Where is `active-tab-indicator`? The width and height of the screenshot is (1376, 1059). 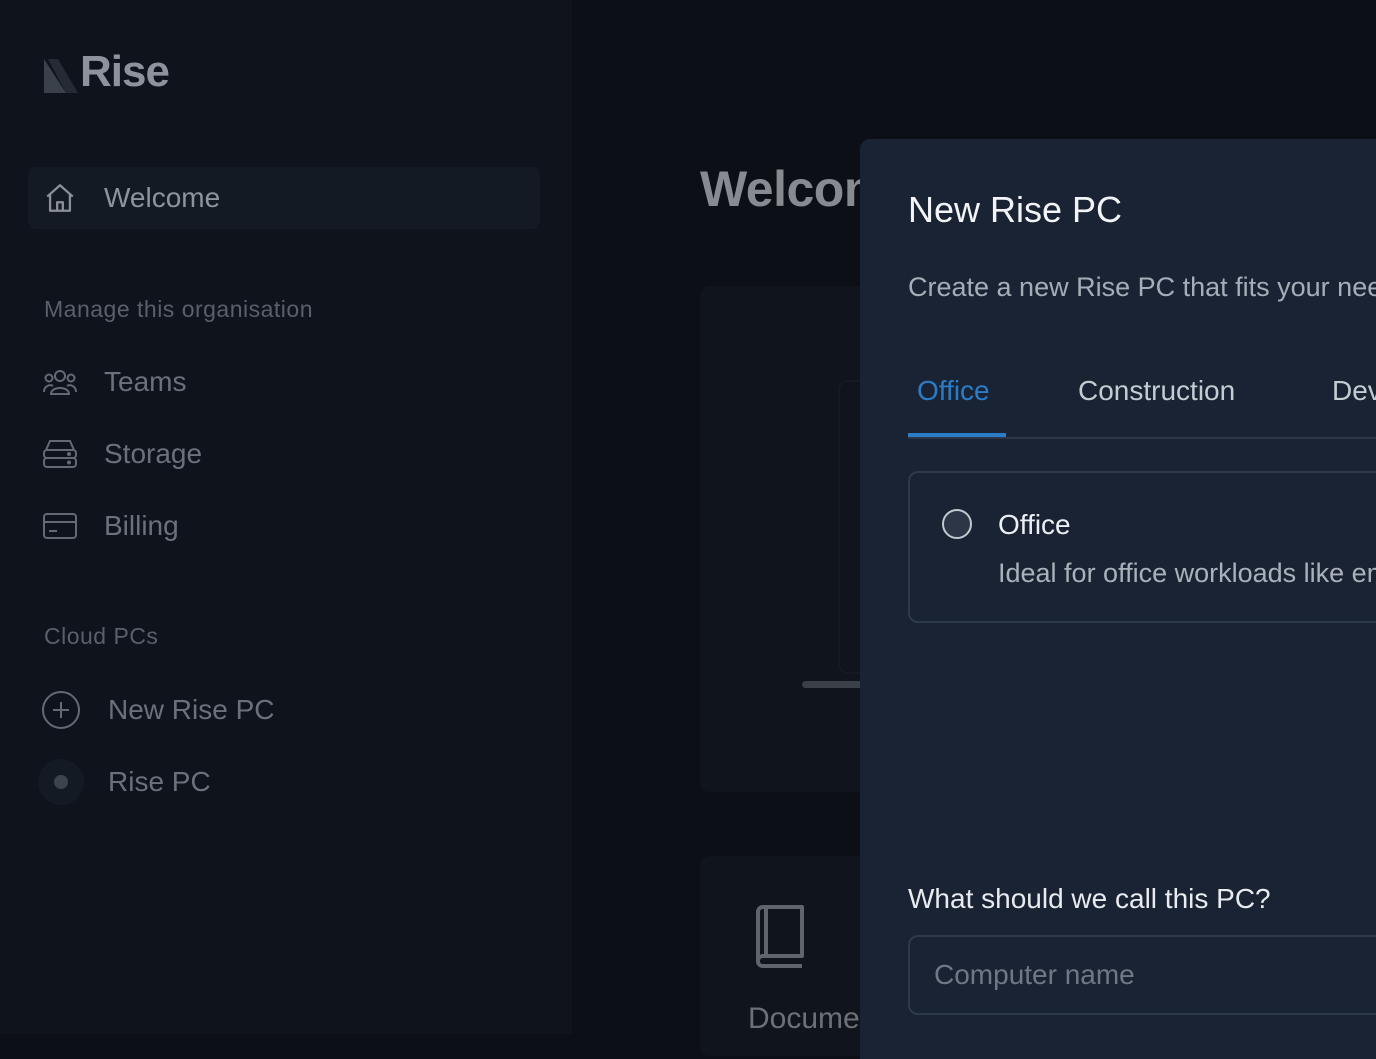
active-tab-indicator is located at coordinates (957, 435).